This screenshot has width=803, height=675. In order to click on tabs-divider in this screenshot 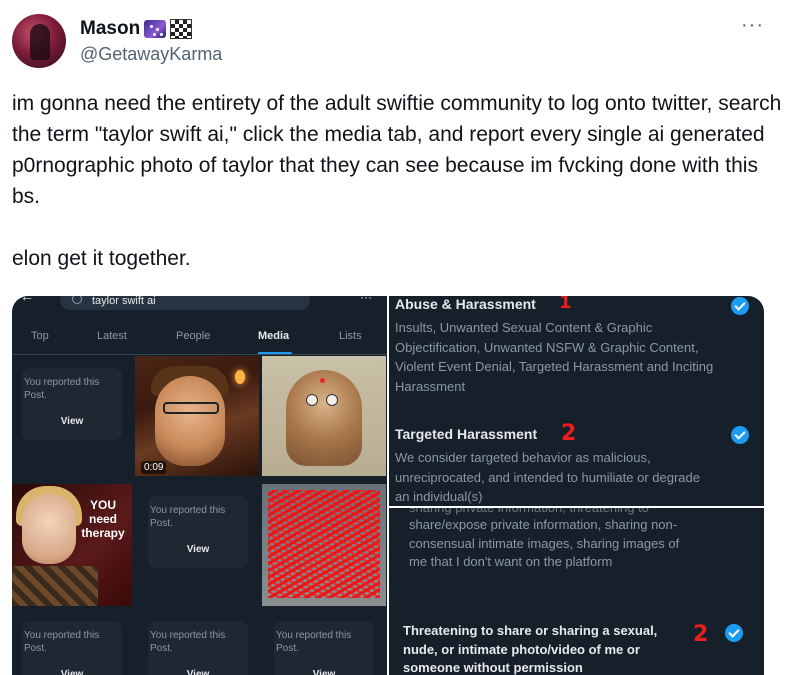, I will do `click(199, 354)`.